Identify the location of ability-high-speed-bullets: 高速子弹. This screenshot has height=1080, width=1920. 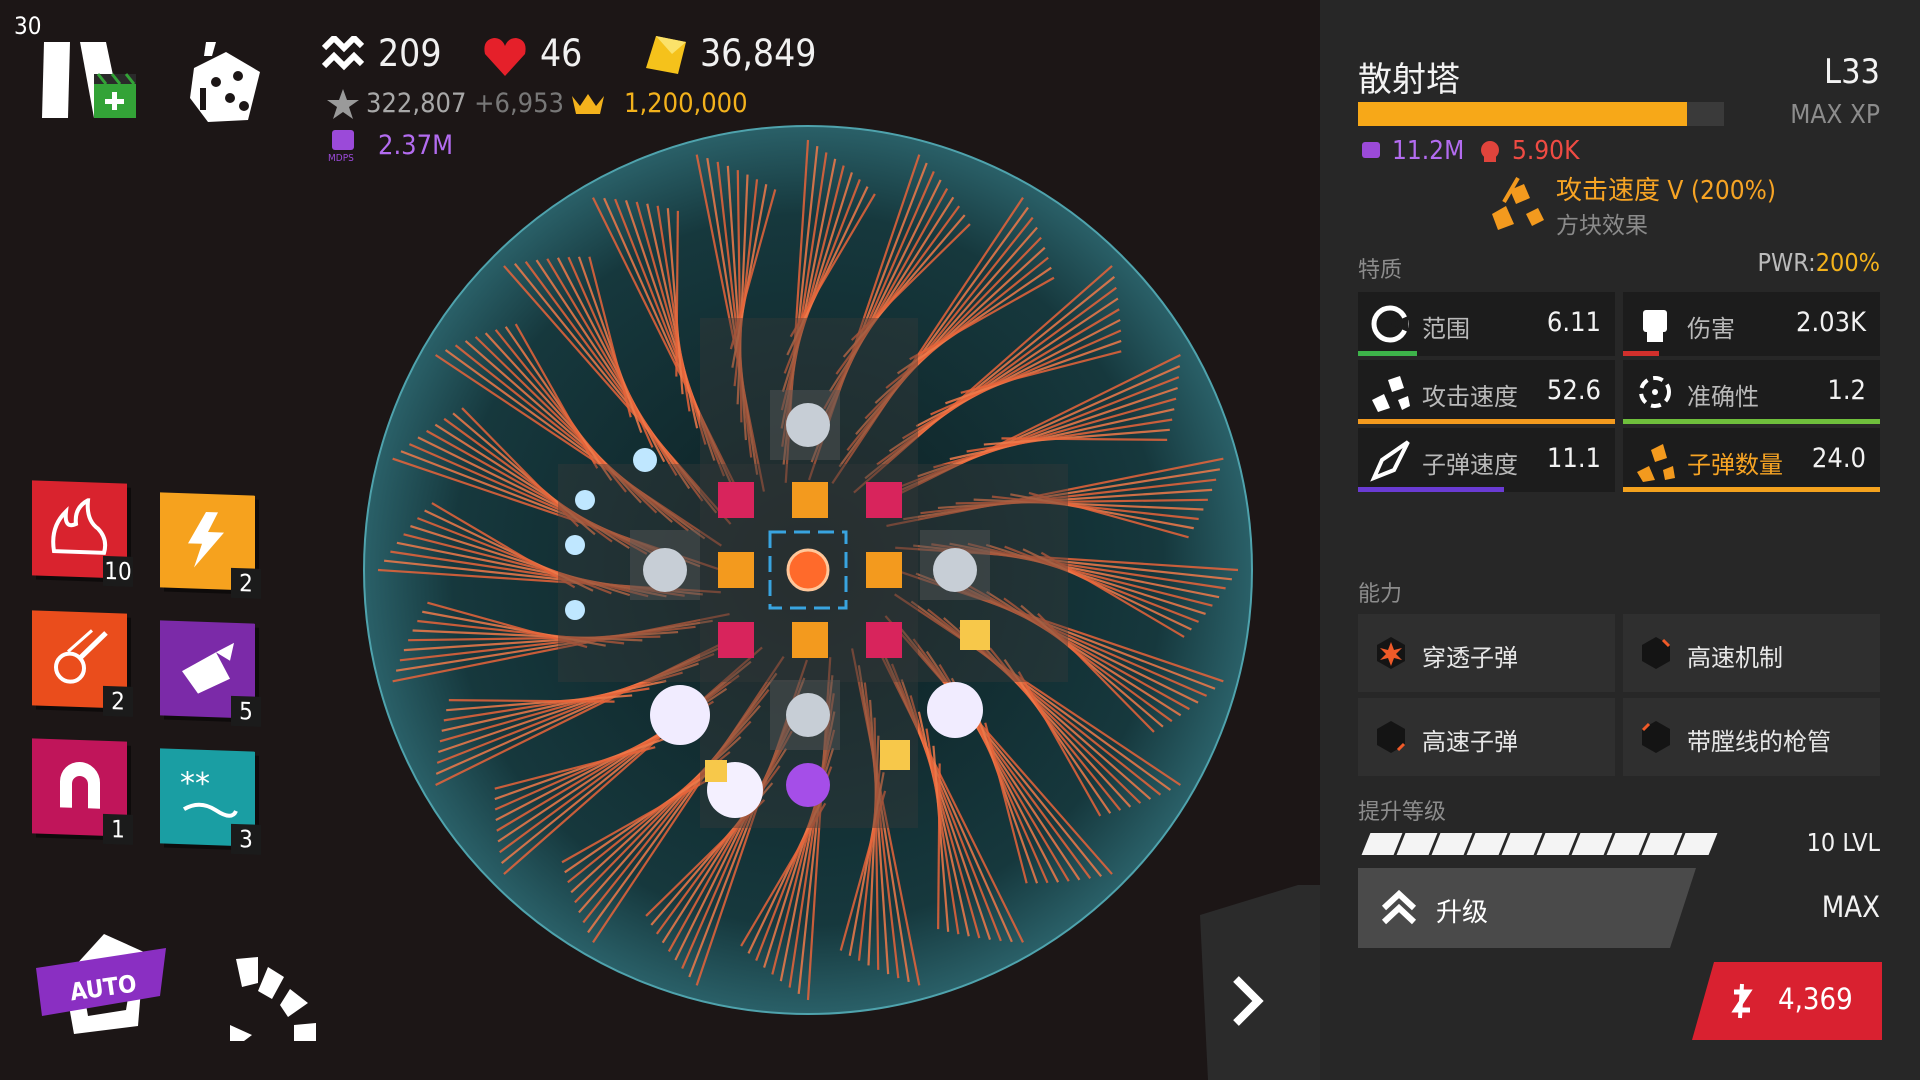
(1486, 737).